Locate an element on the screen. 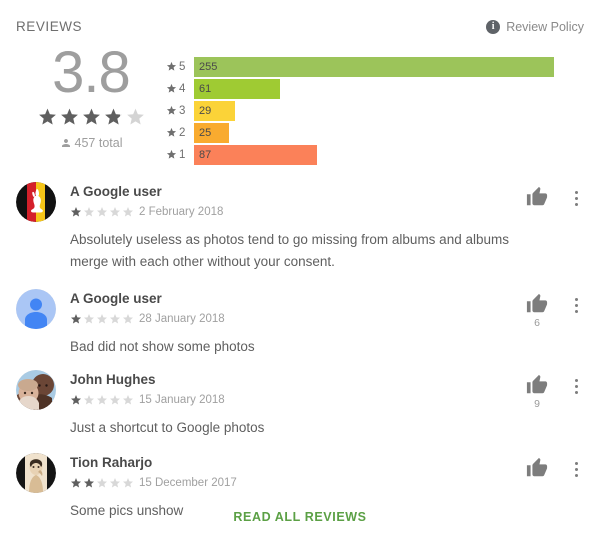  review-date: 28 January 2018 is located at coordinates (182, 319).